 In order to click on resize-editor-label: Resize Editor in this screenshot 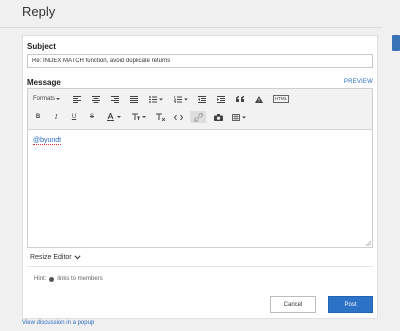, I will do `click(51, 257)`.